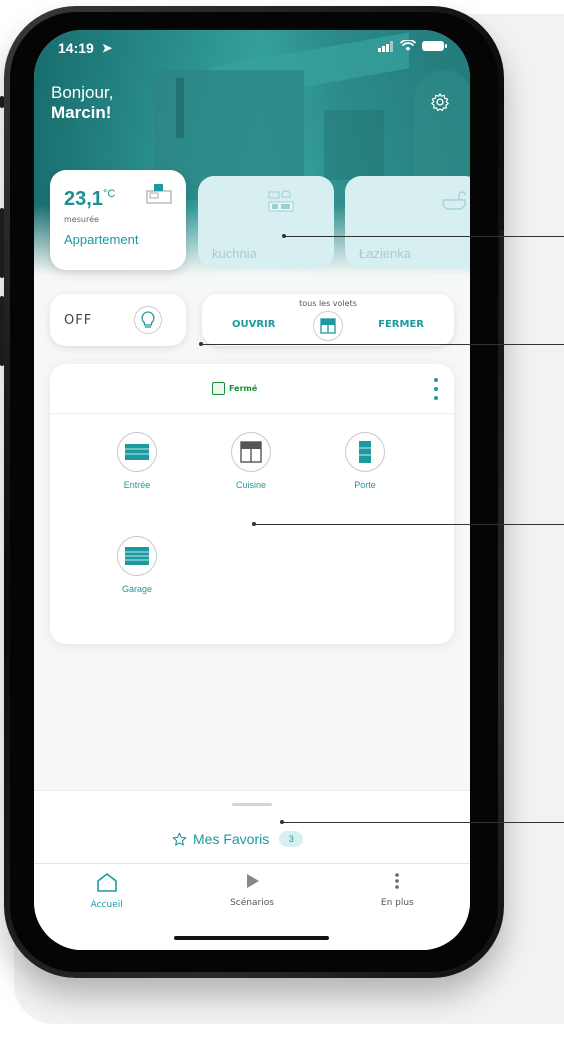 This screenshot has width=564, height=1052. I want to click on play-icon, so click(252, 881).